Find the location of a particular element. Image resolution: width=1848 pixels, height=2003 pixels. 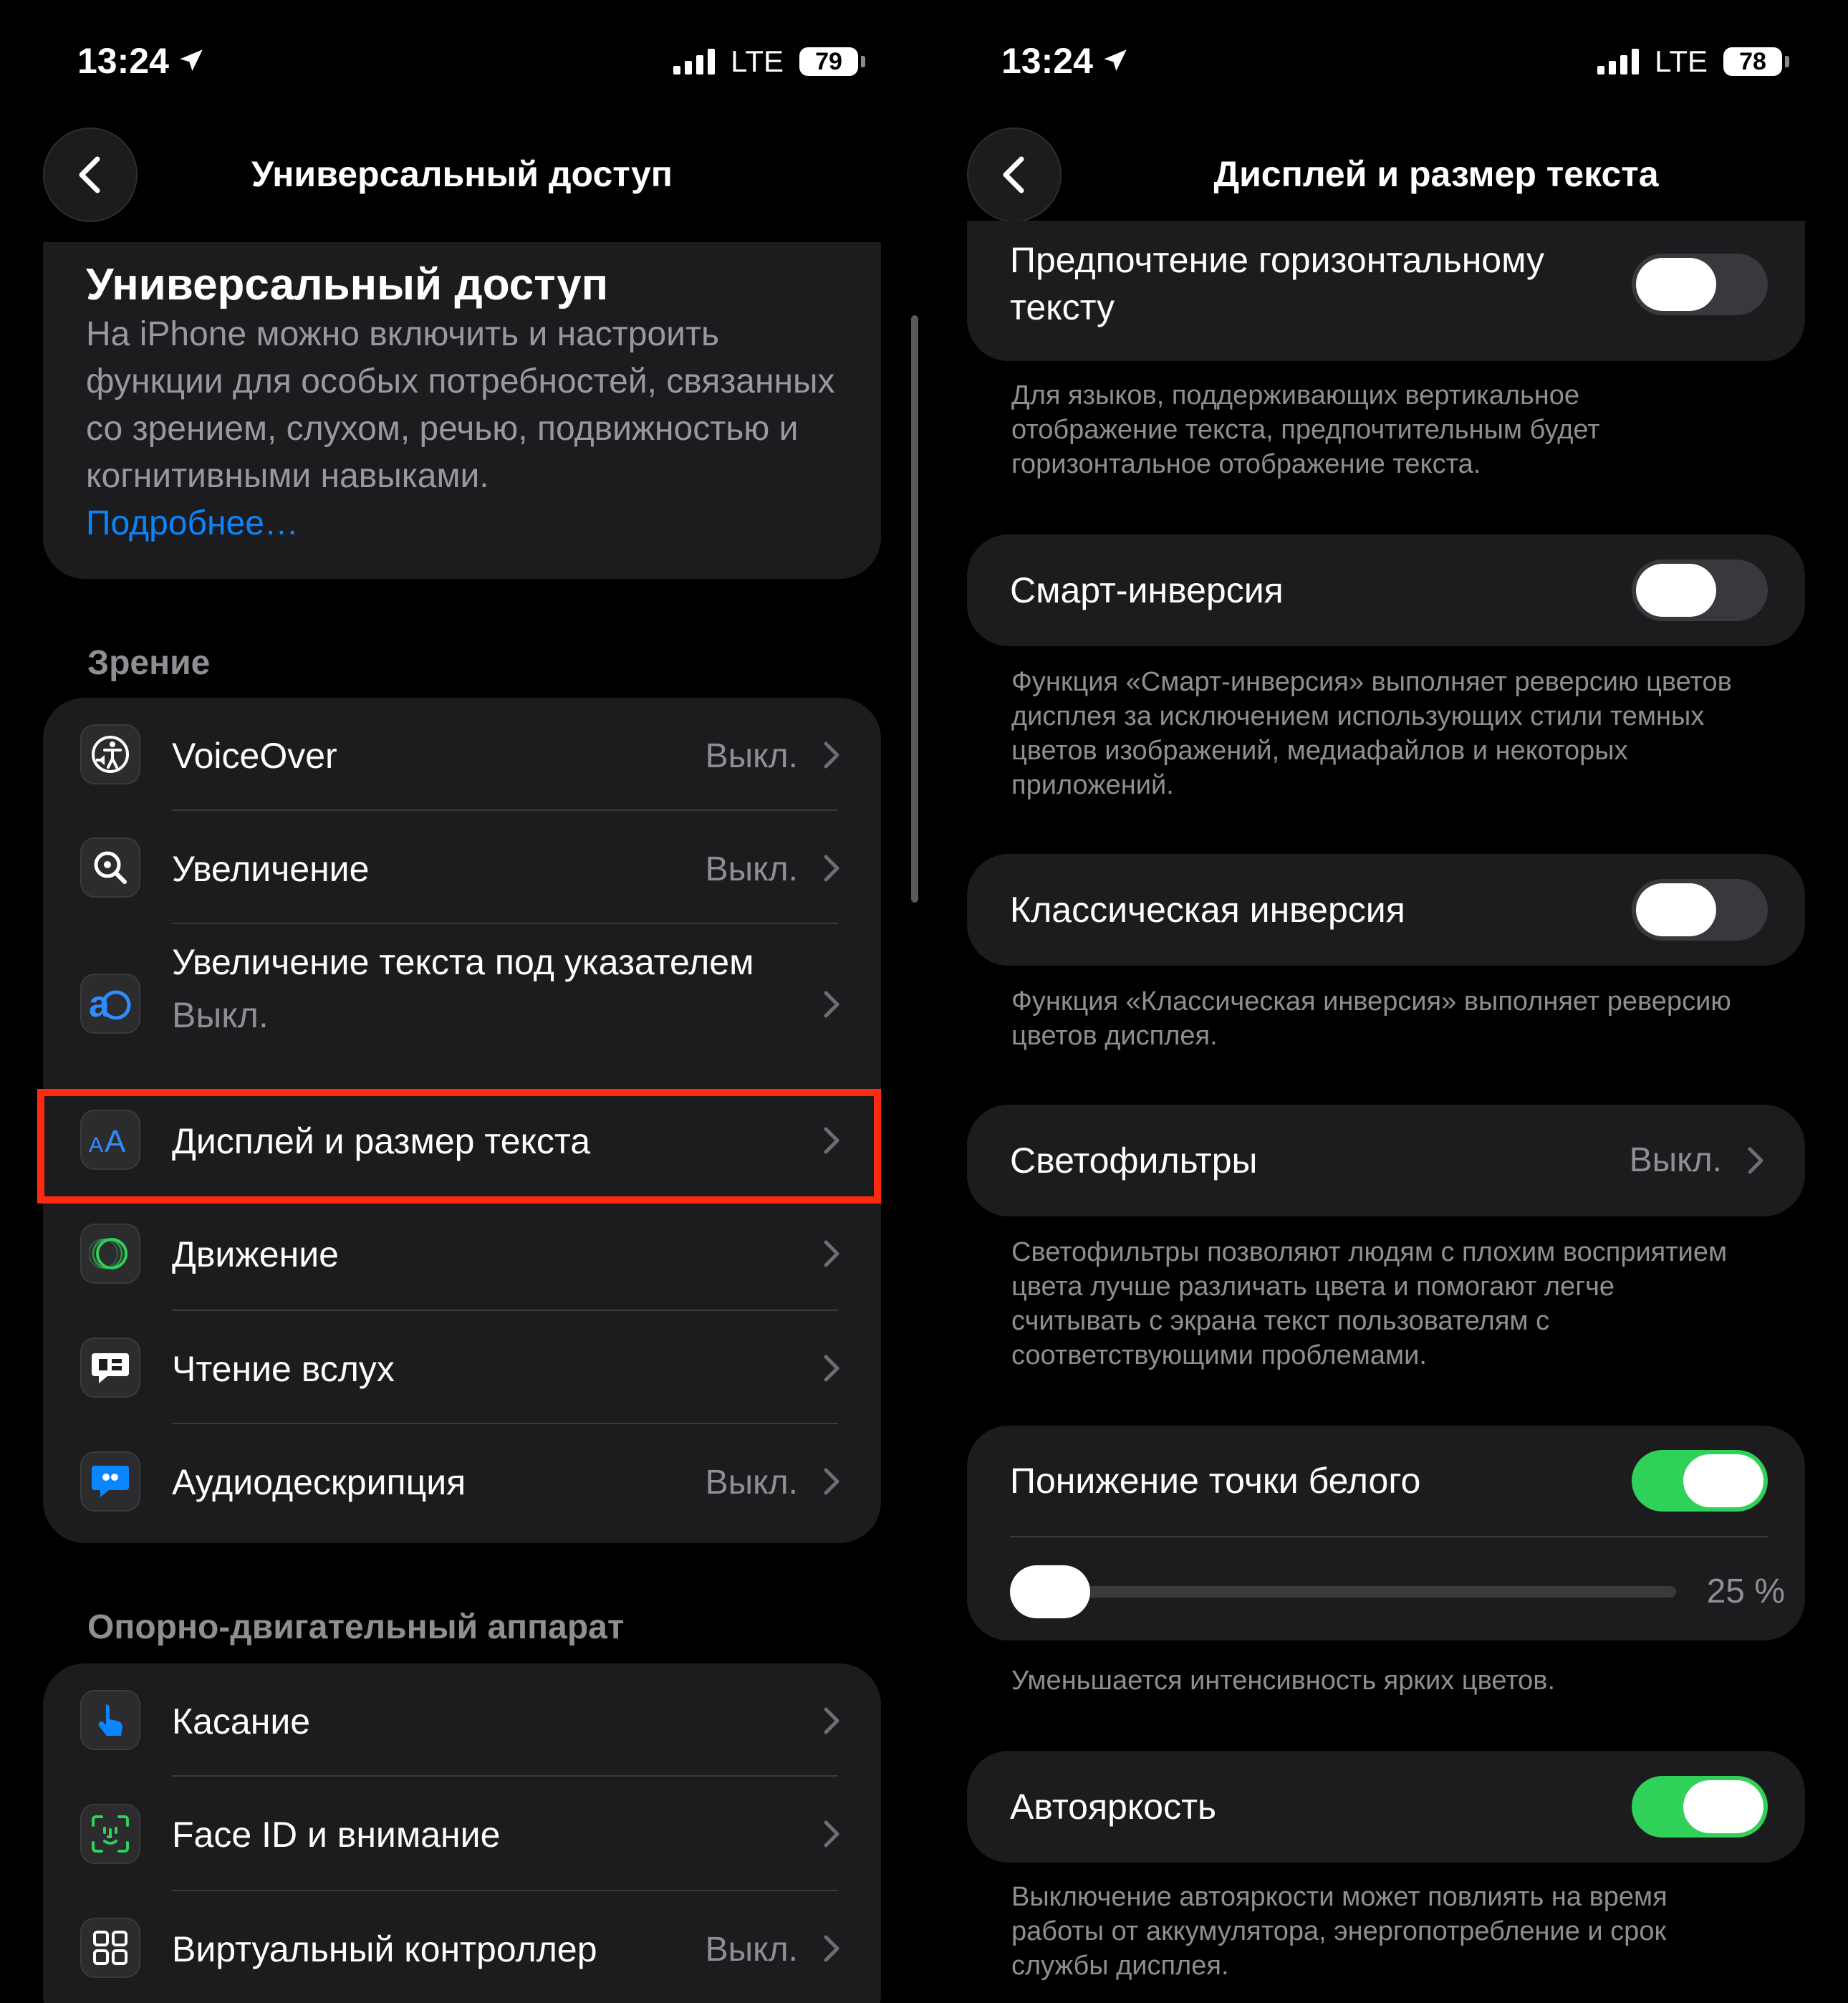

page-title: Дисплей и размер текста is located at coordinates (1436, 174).